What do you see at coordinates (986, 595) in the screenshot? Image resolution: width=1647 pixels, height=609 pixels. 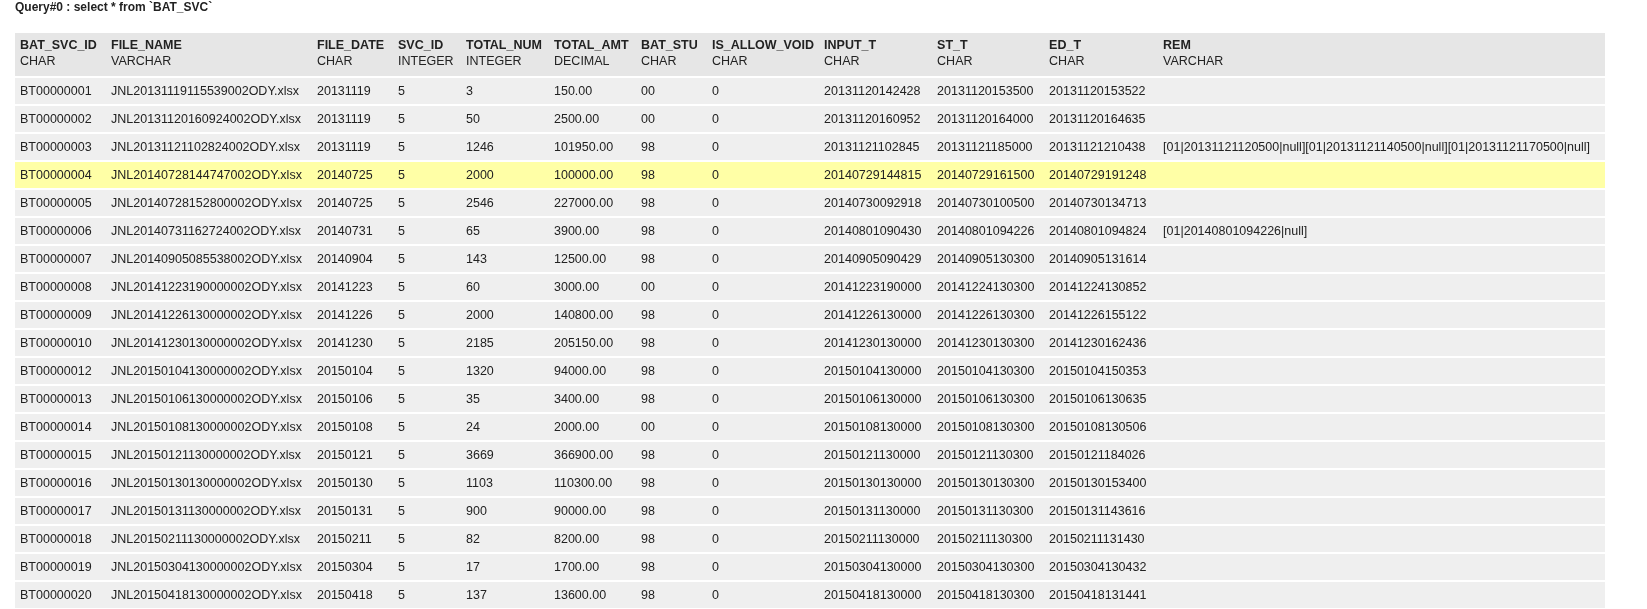 I see `table-cell: 20150418130300` at bounding box center [986, 595].